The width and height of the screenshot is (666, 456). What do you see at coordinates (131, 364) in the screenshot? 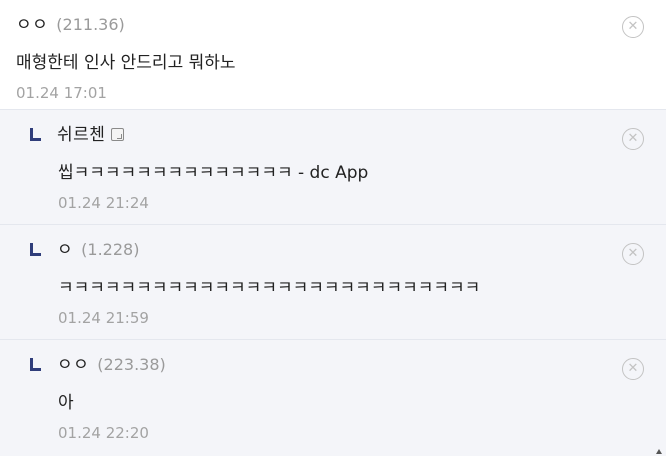
I see `reply-ip: (223.38)` at bounding box center [131, 364].